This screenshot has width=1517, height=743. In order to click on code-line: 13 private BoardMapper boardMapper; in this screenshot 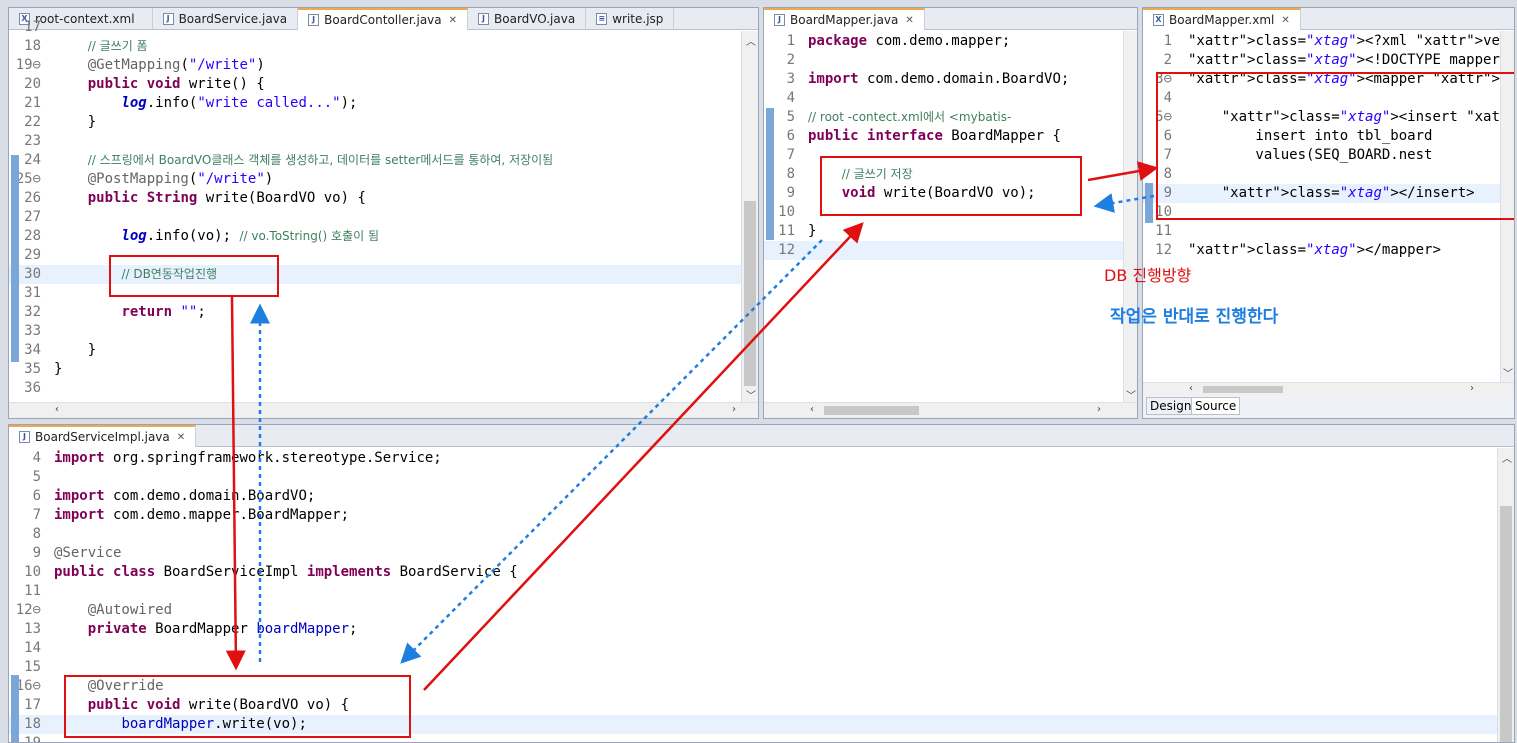, I will do `click(761, 629)`.